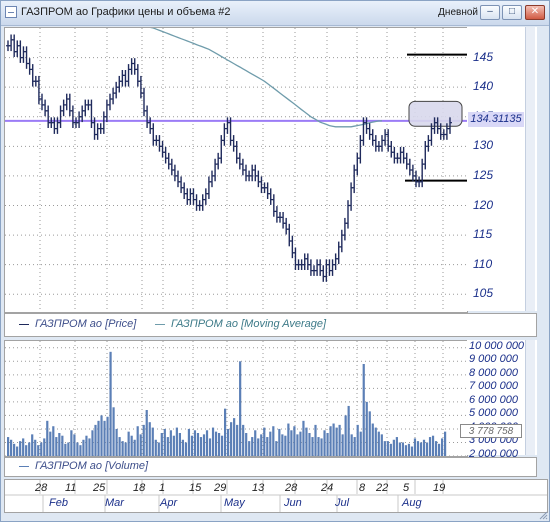  What do you see at coordinates (234, 503) in the screenshot?
I see `date-month-label: May` at bounding box center [234, 503].